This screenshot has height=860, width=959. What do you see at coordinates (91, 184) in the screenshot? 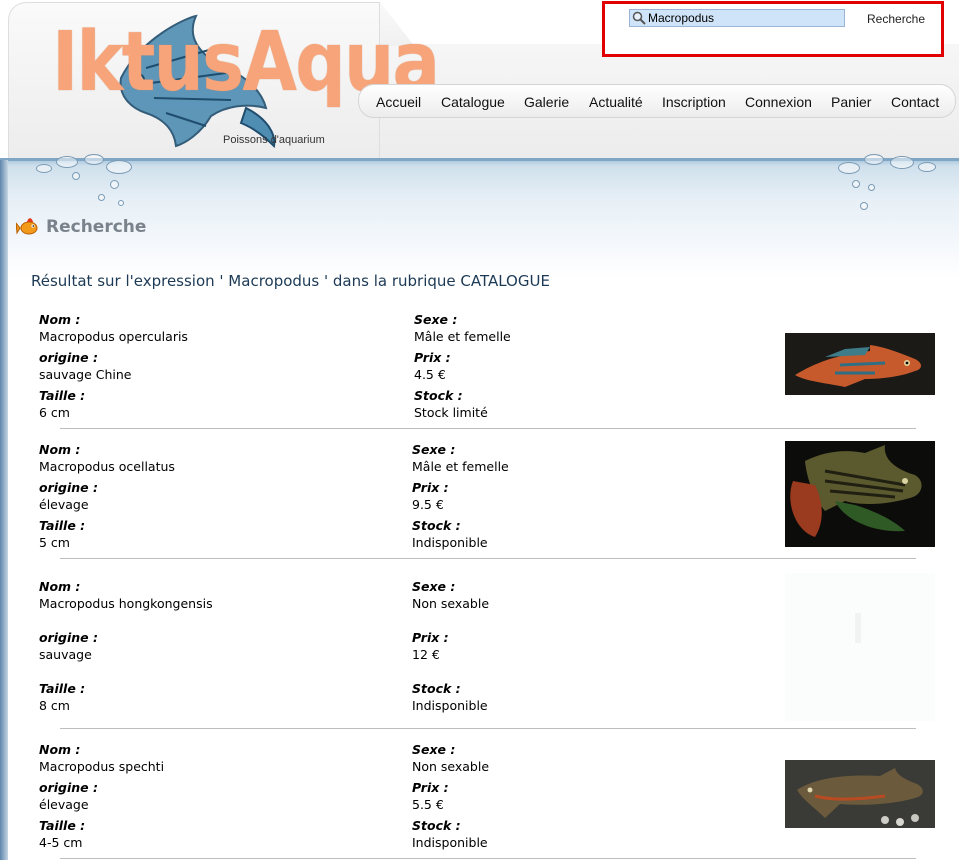
I see `bubbles-left-icon` at bounding box center [91, 184].